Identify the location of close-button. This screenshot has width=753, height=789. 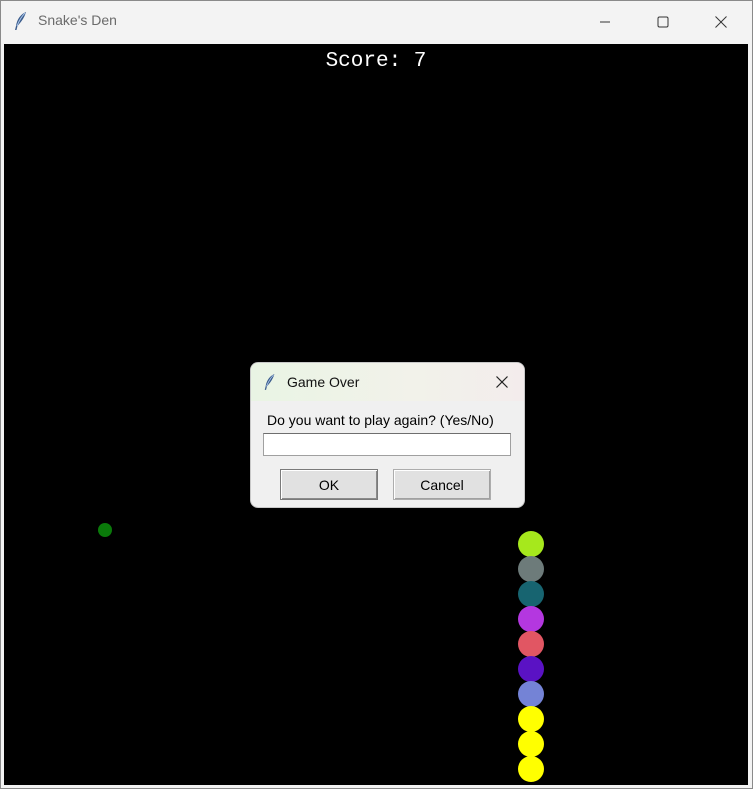
(721, 21).